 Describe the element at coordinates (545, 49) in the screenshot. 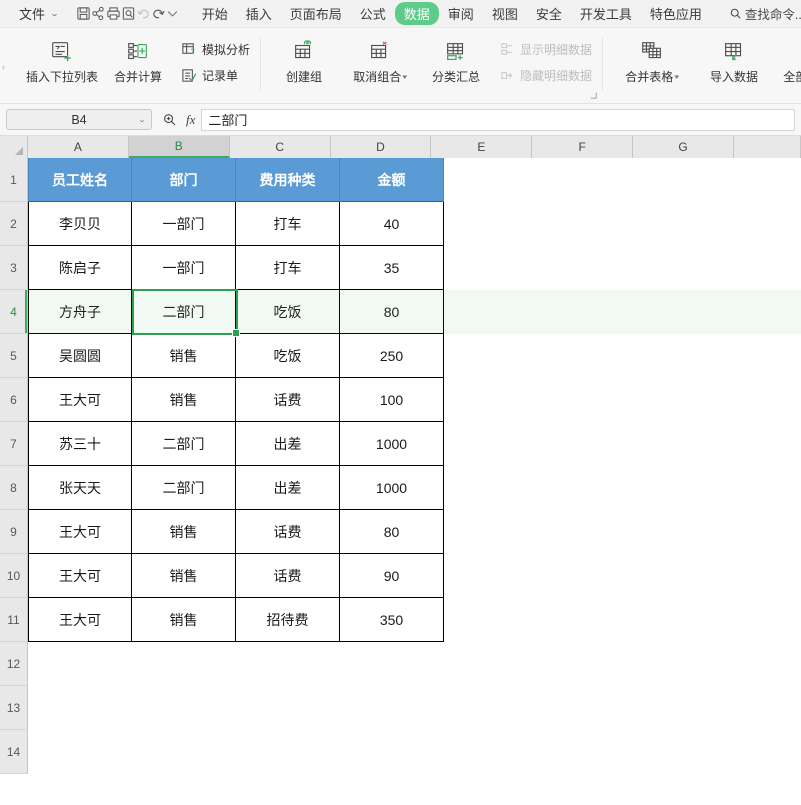

I see `show-detail-button: 显示明细数据` at that location.